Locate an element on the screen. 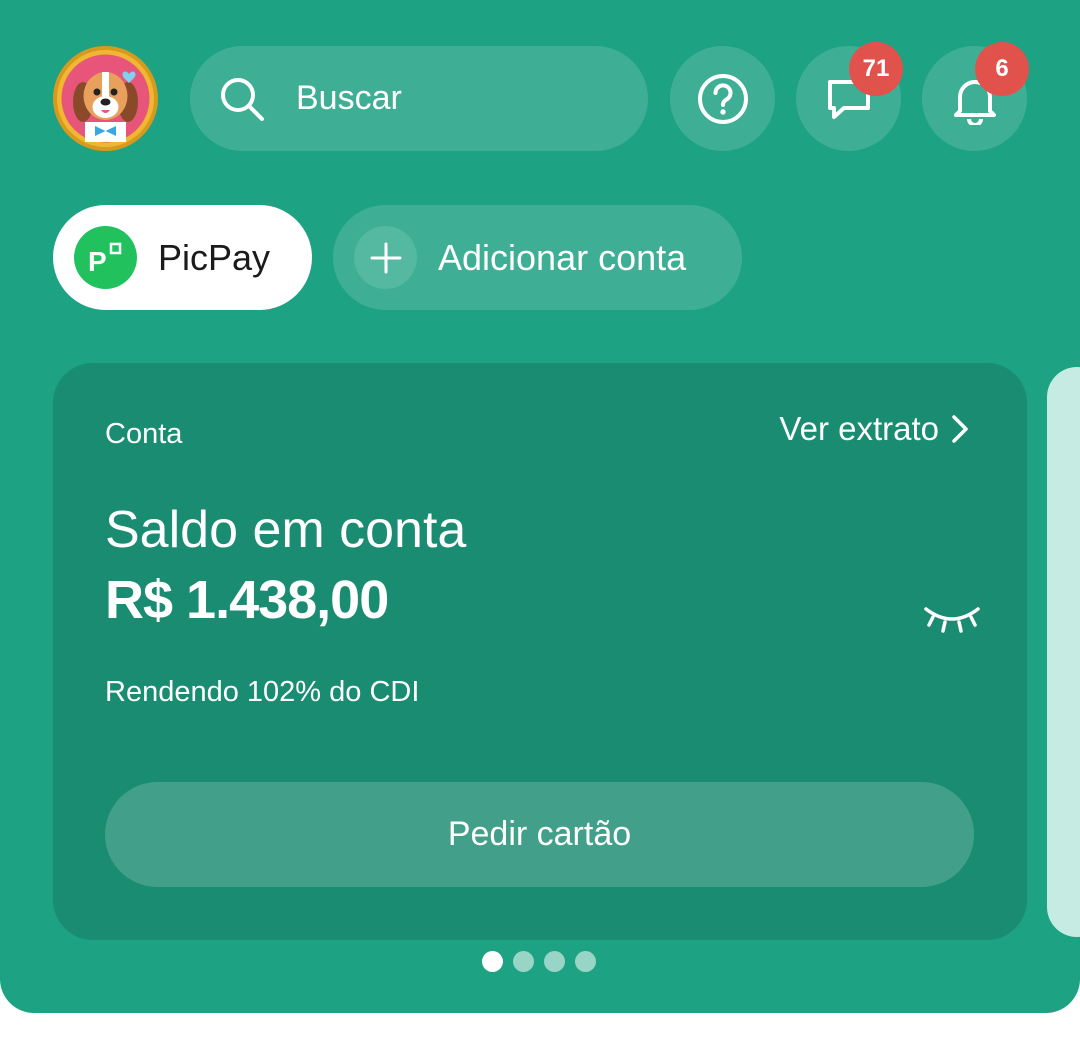  messages-button: 71 is located at coordinates (849, 96).